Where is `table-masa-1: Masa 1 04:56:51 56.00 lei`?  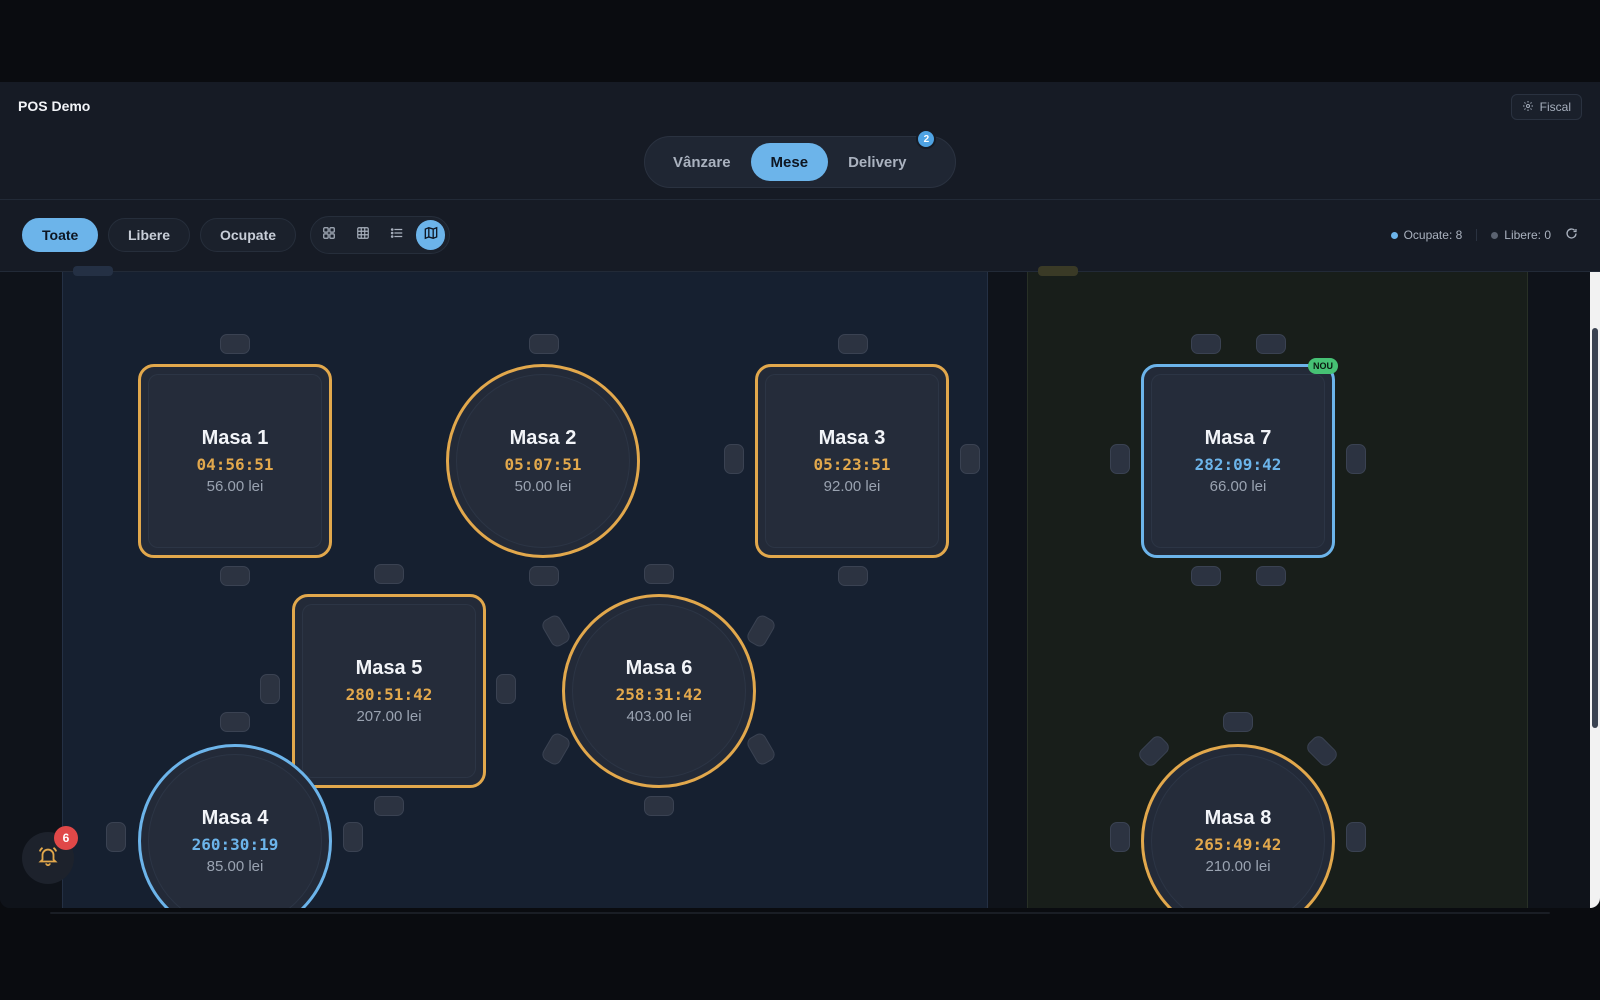 table-masa-1: Masa 1 04:56:51 56.00 lei is located at coordinates (235, 461).